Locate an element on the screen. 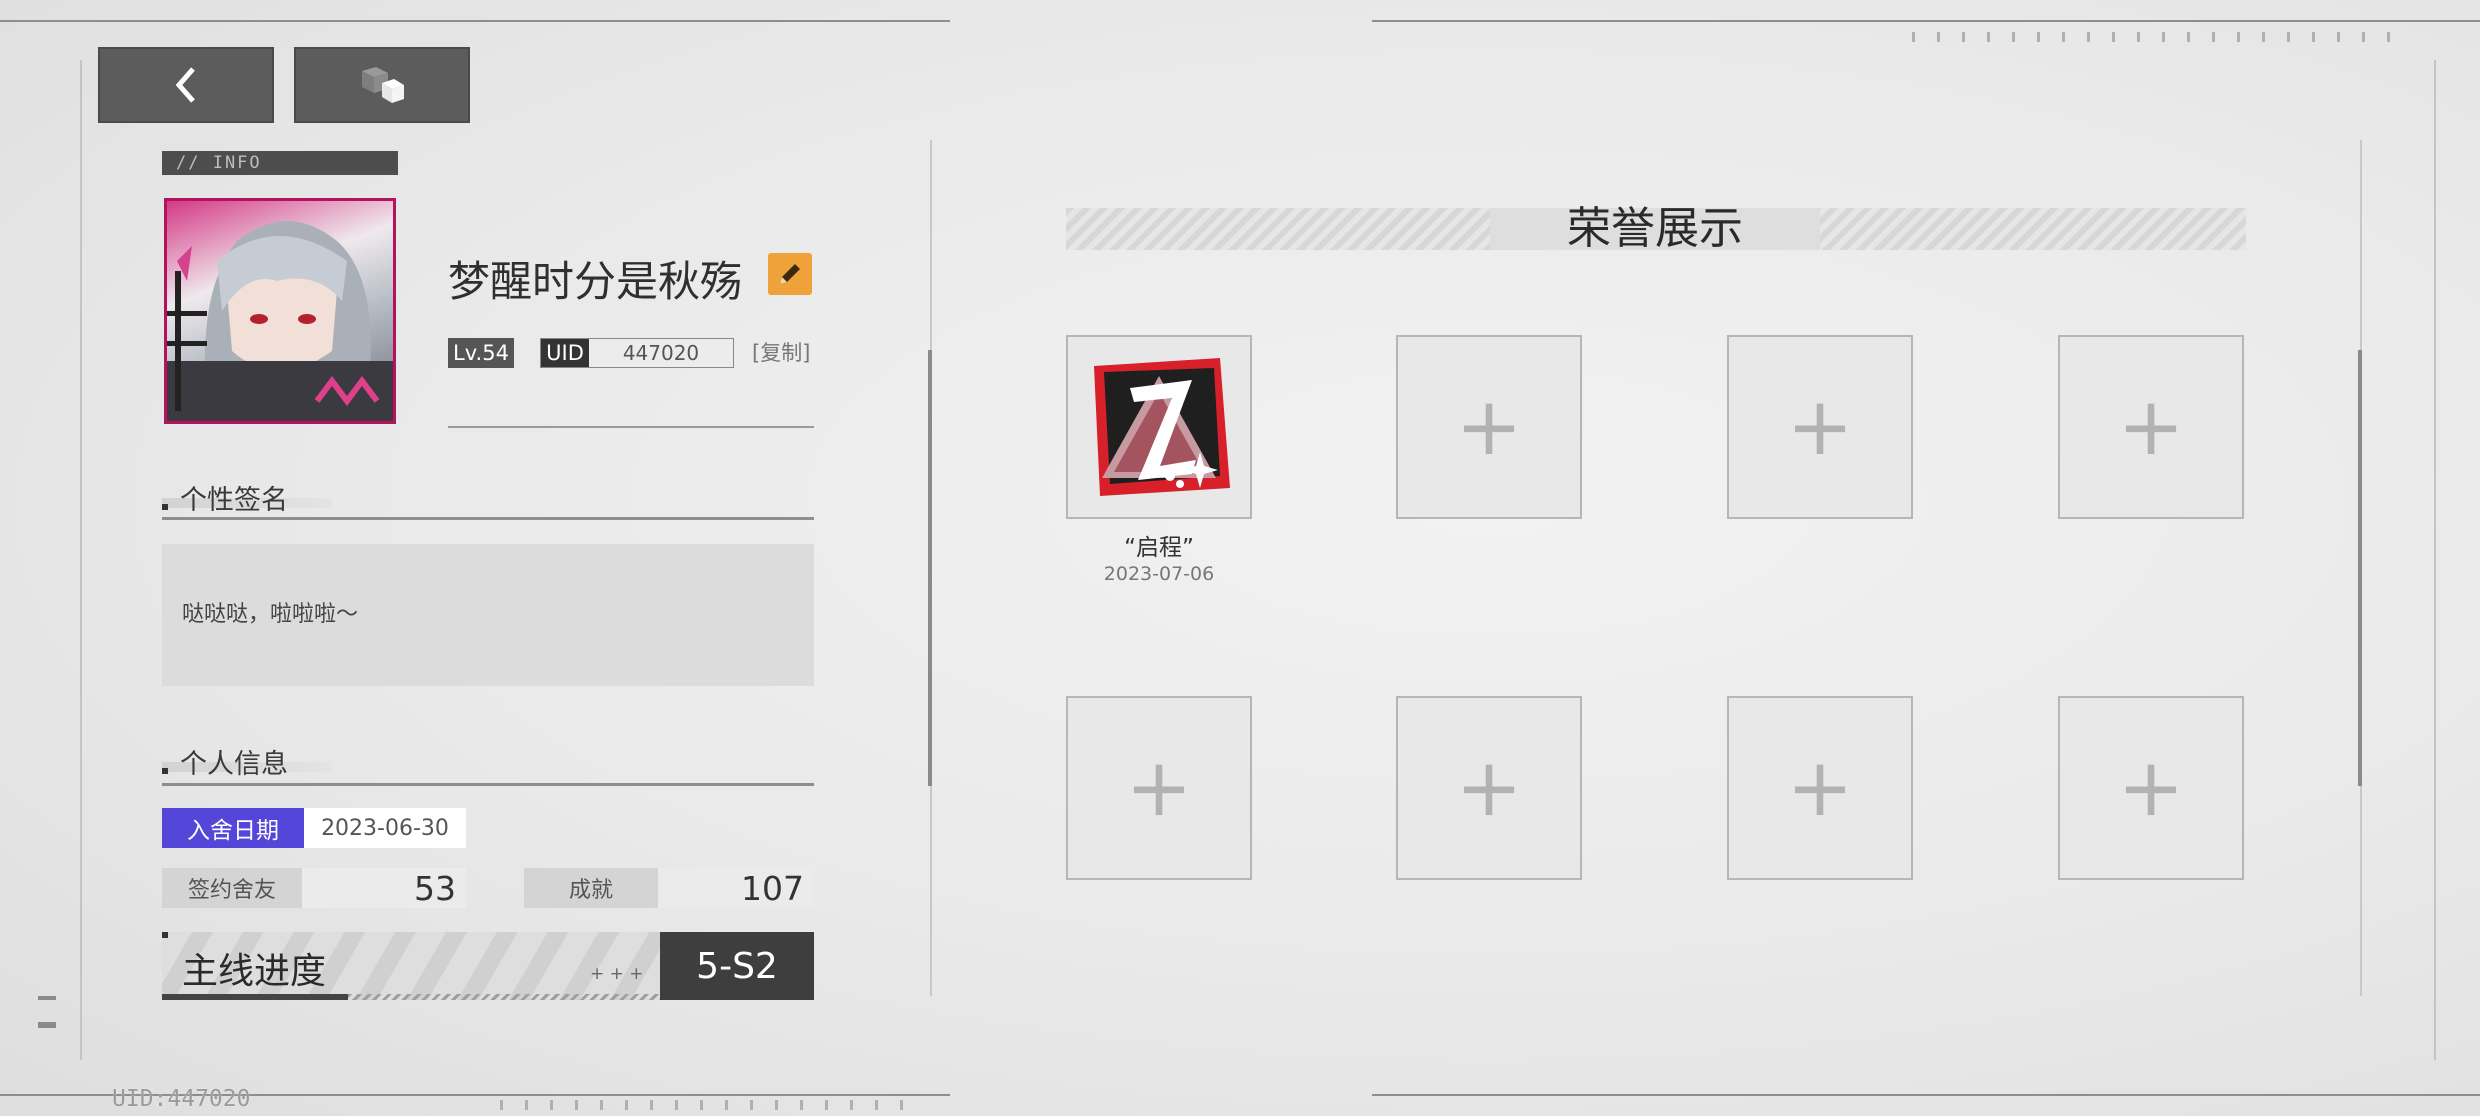 The image size is (2480, 1116). achievements-label: 成就 is located at coordinates (591, 888).